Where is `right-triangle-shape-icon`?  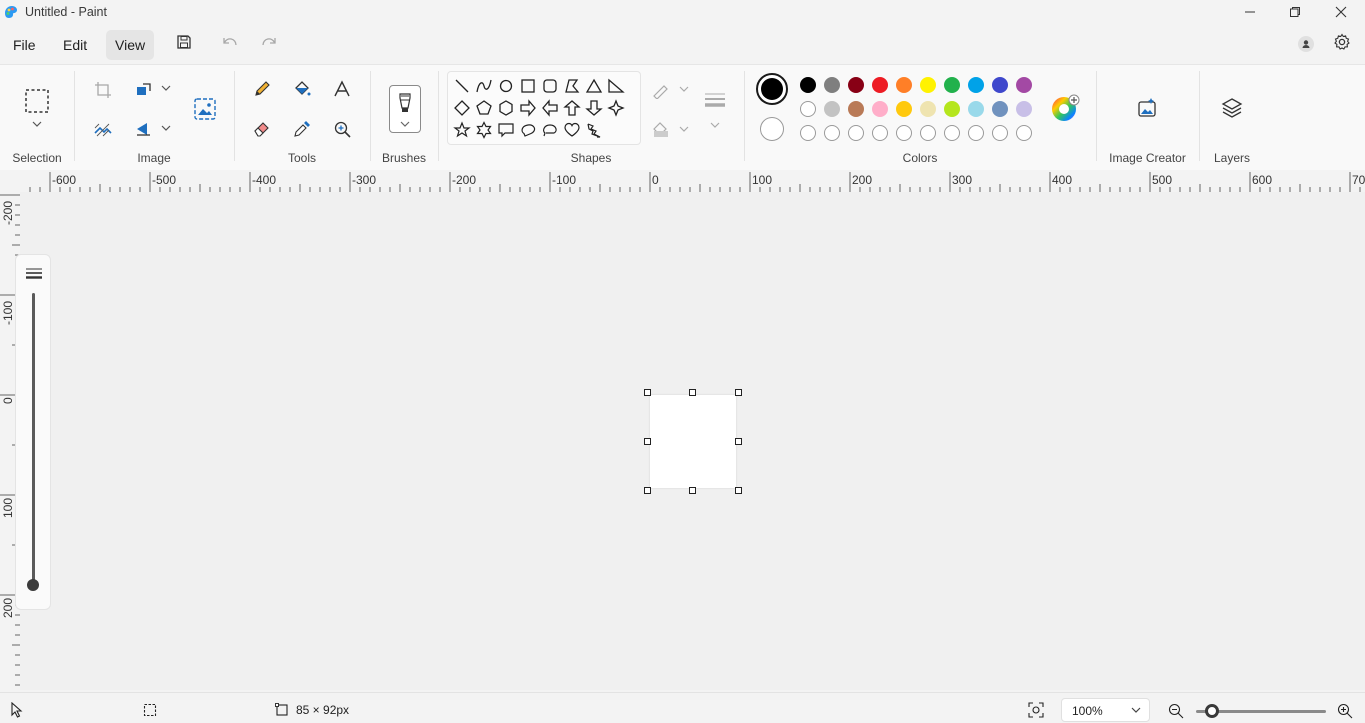 right-triangle-shape-icon is located at coordinates (616, 86).